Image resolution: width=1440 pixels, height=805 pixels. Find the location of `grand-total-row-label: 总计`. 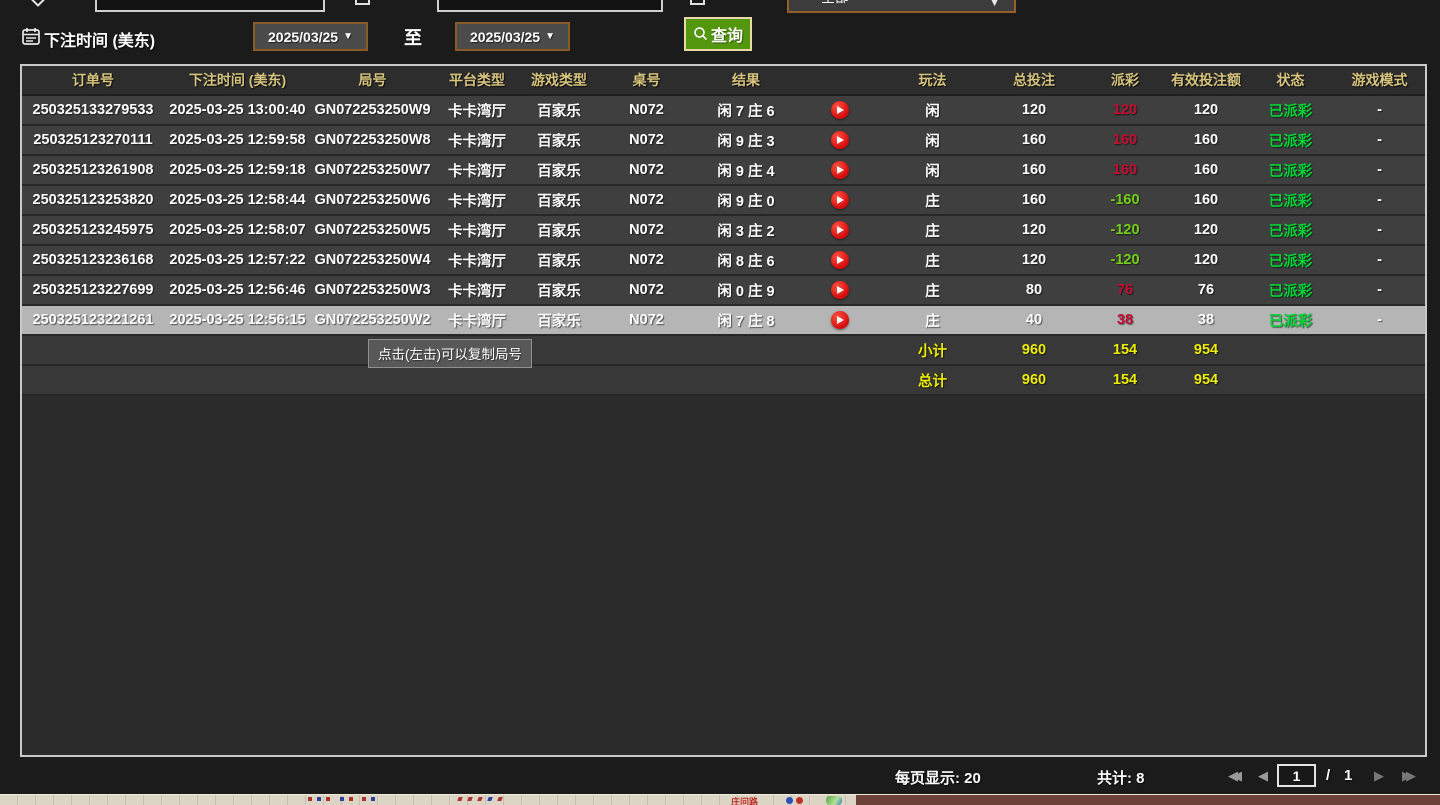

grand-total-row-label: 总计 is located at coordinates (932, 381).